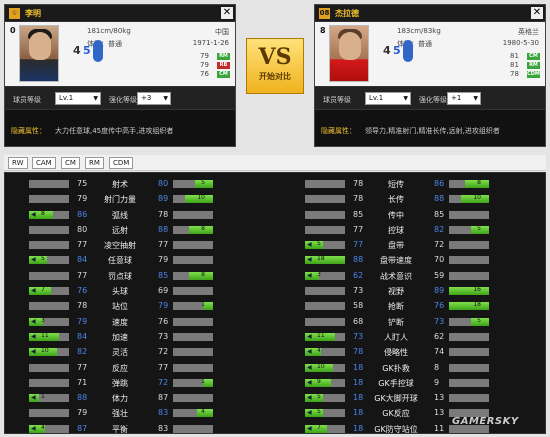  I want to click on left-height-weight: 181cm/80kg, so click(109, 31).